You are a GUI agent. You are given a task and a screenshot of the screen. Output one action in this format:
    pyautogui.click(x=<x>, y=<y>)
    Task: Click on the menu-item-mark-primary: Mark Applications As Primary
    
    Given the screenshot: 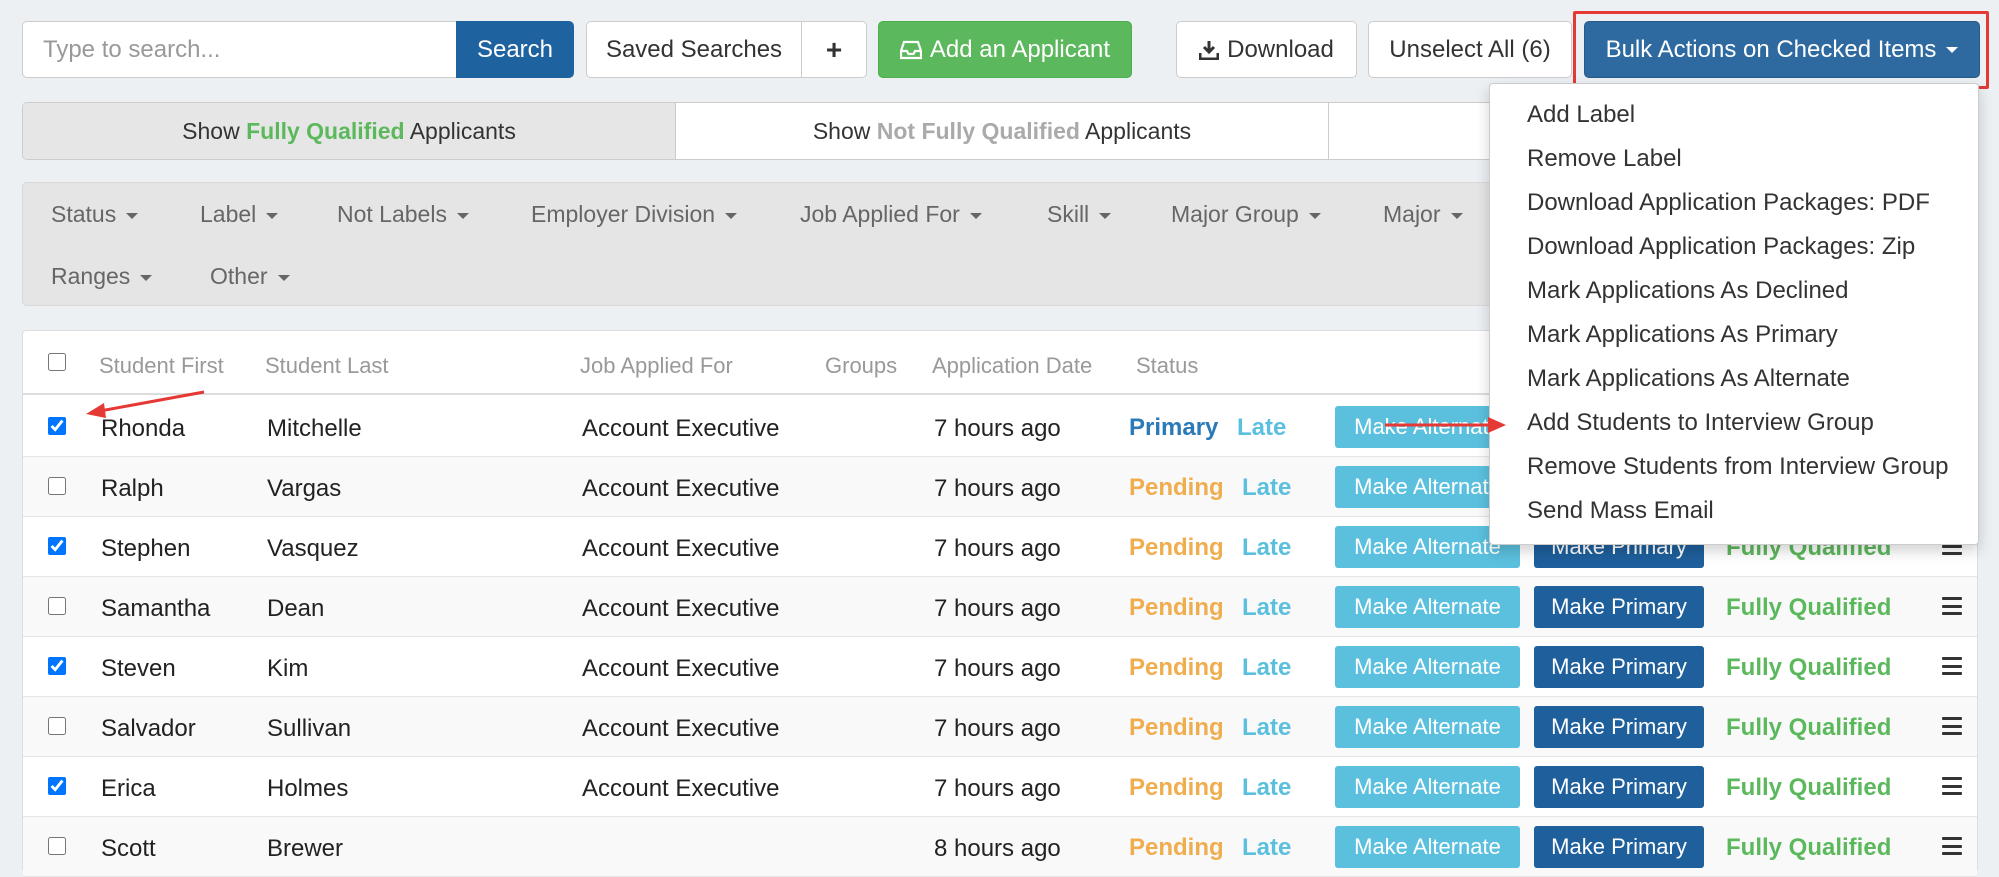 What is the action you would take?
    pyautogui.click(x=1682, y=335)
    